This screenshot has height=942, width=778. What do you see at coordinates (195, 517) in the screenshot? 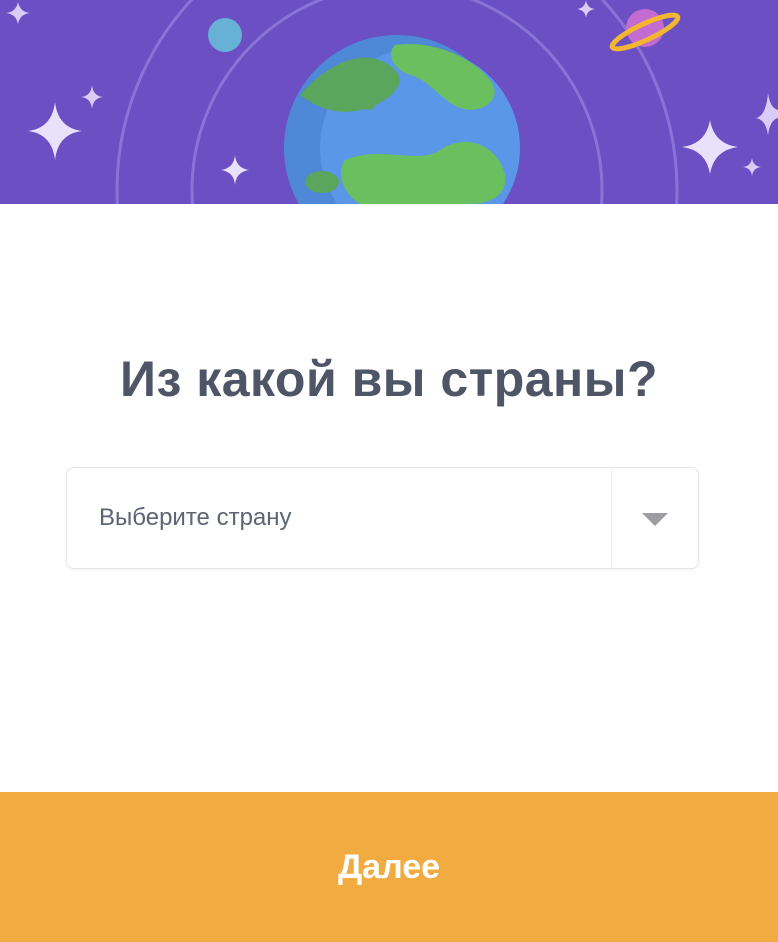
I see `country-select-placeholder: Выберите страну` at bounding box center [195, 517].